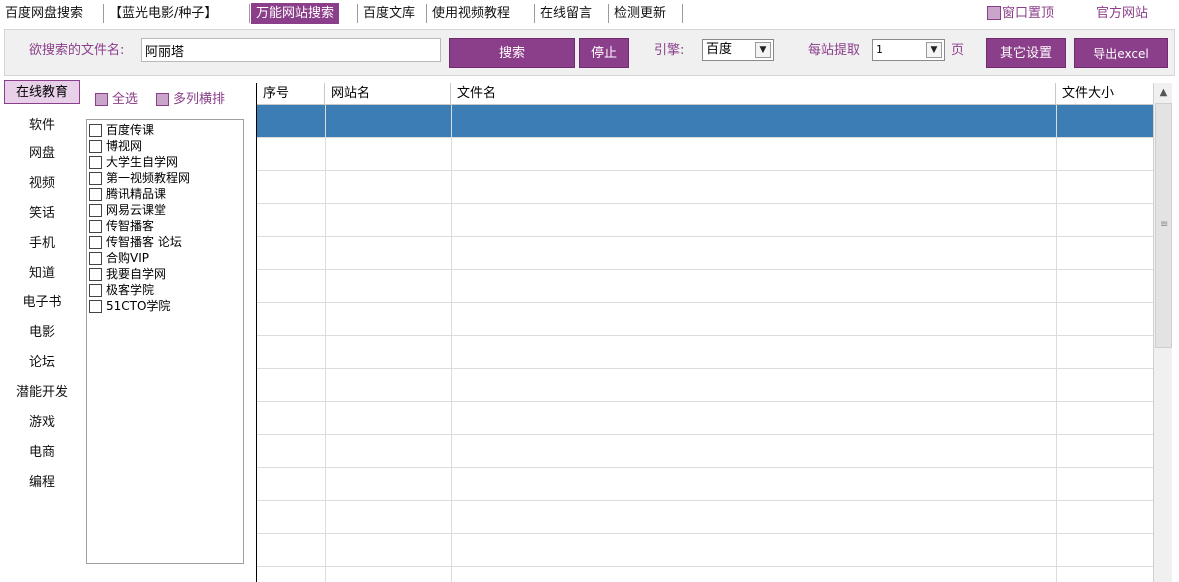  Describe the element at coordinates (42, 423) in the screenshot. I see `category-games: 游戏` at that location.